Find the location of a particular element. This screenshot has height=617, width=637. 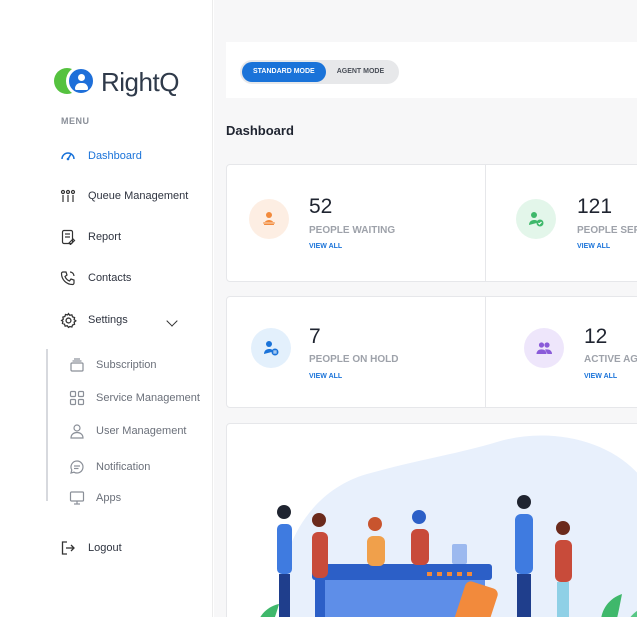

page-title: Dashboard is located at coordinates (260, 130).